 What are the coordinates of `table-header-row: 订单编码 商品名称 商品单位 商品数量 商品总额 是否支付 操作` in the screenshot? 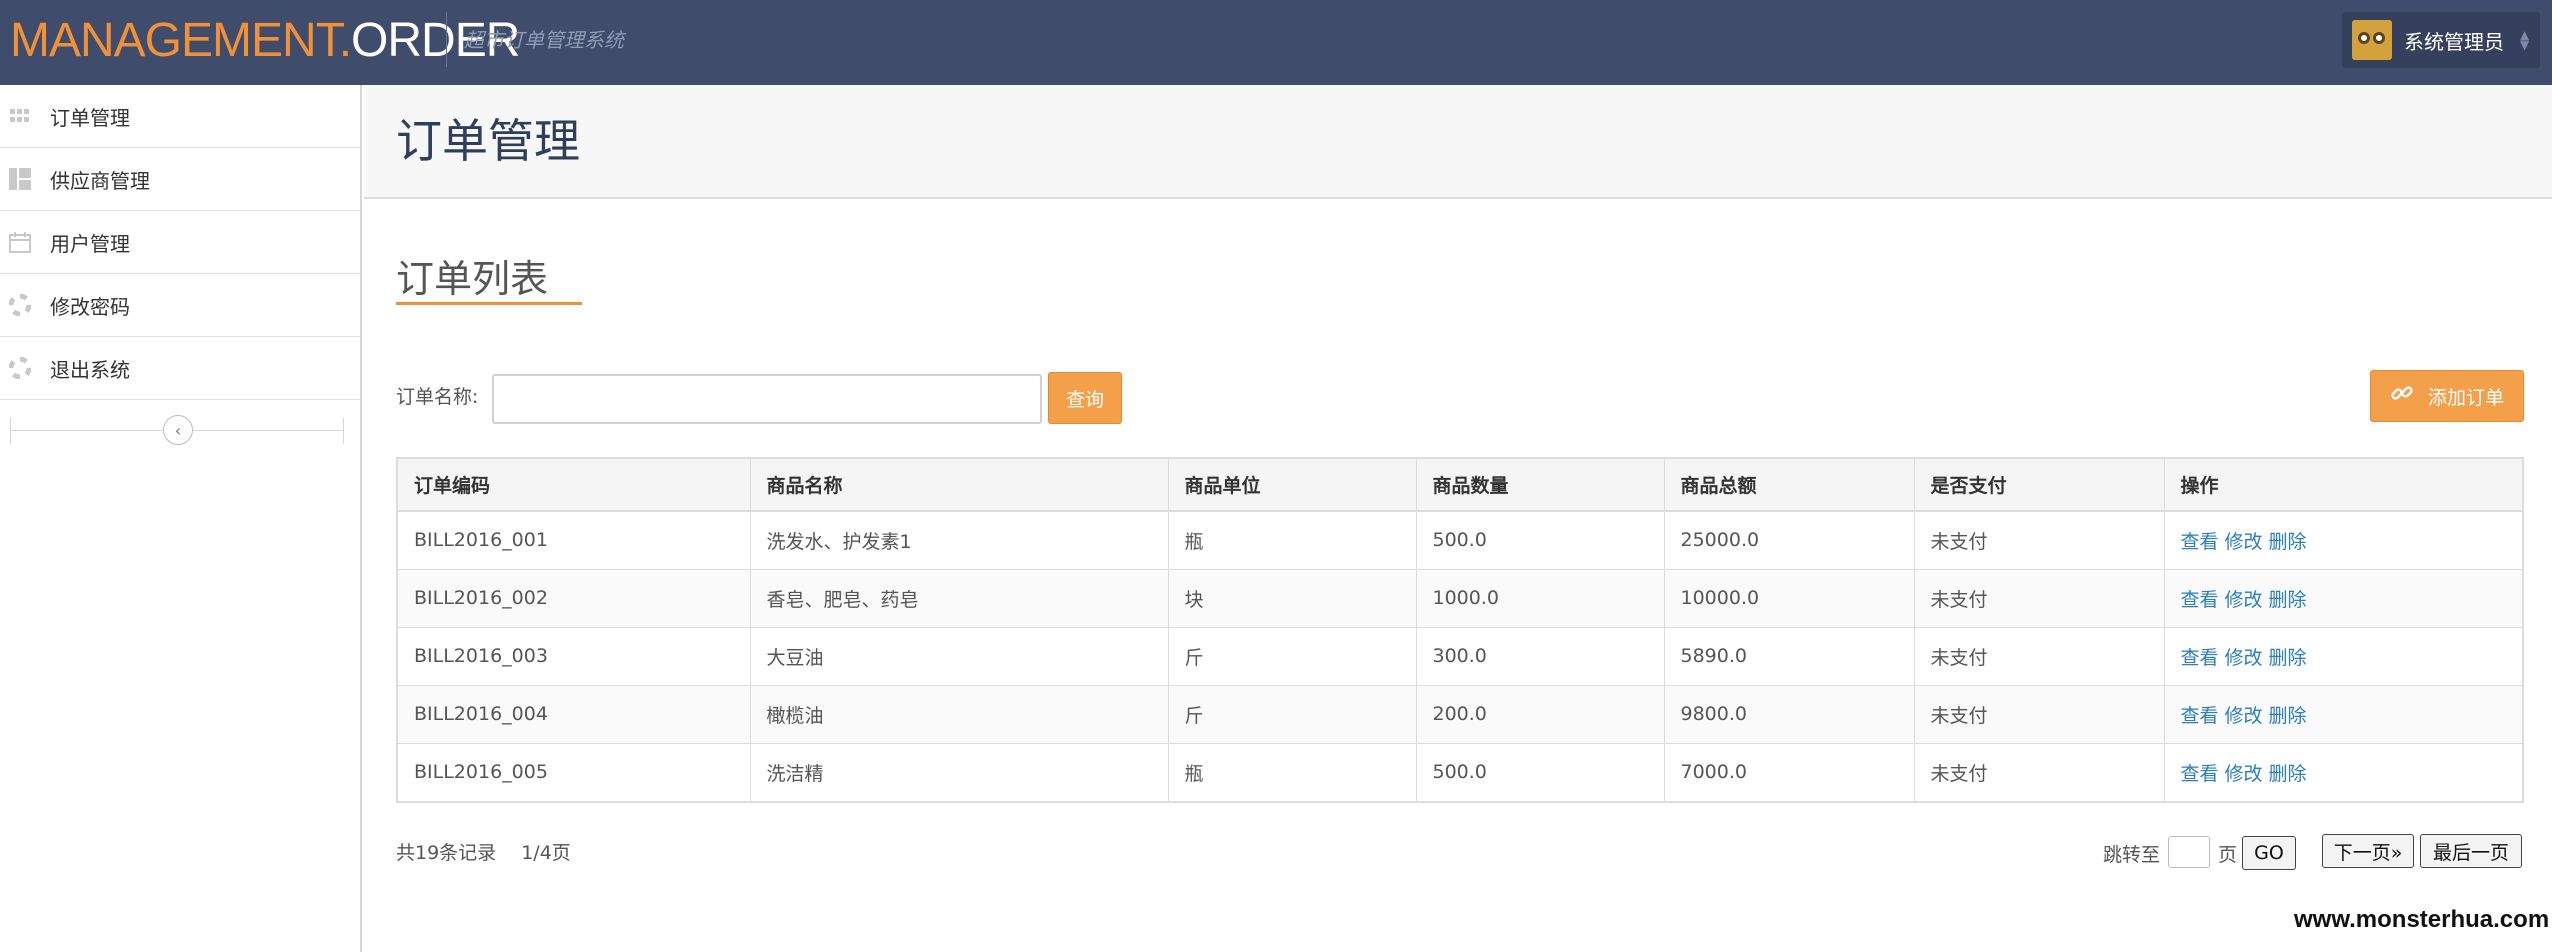 It's located at (1460, 485).